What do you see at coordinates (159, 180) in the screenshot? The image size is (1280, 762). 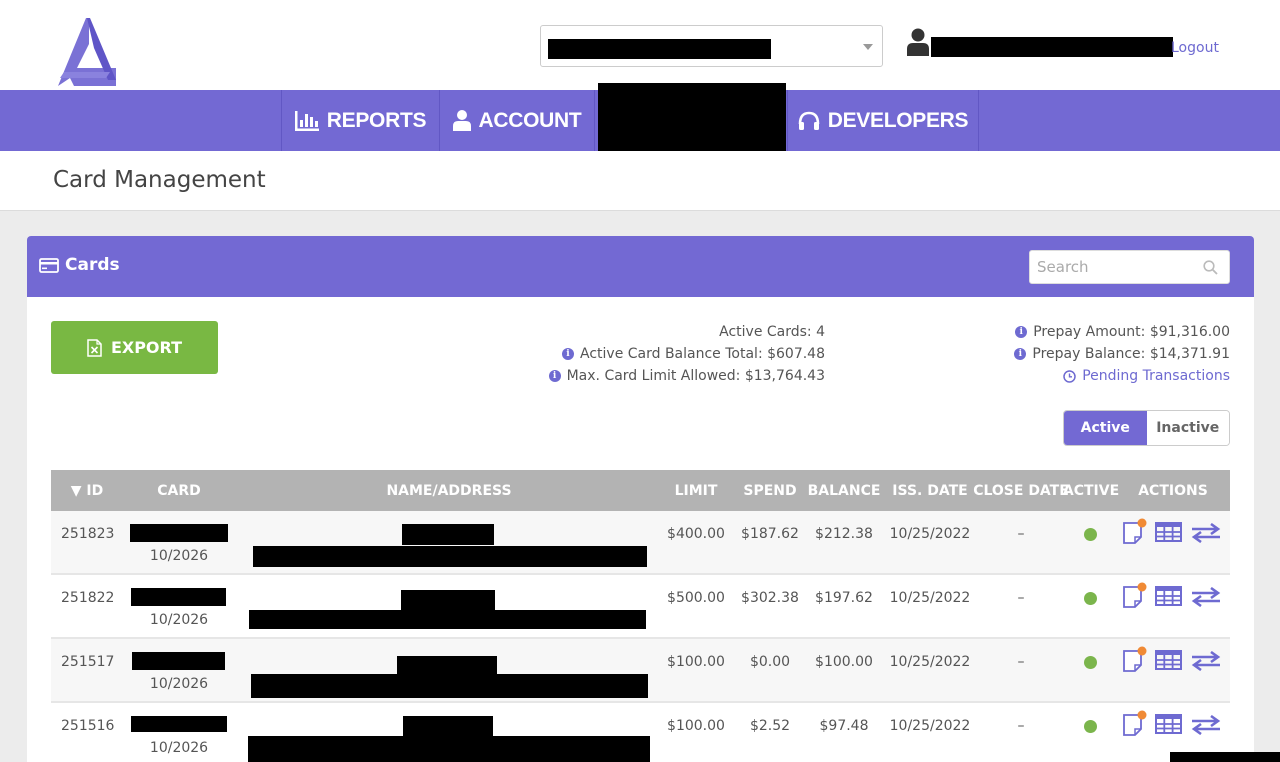 I see `page-title: Card Management` at bounding box center [159, 180].